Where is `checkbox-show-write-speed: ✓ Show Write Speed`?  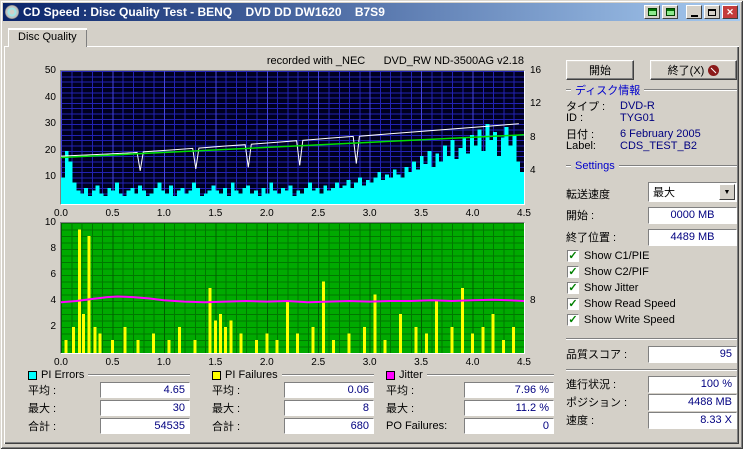 checkbox-show-write-speed: ✓ Show Write Speed is located at coordinates (621, 320).